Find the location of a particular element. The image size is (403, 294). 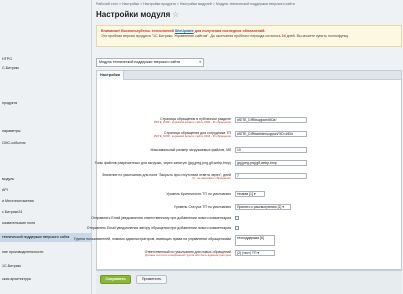

notify-responsible-checkbox is located at coordinates (237, 218).